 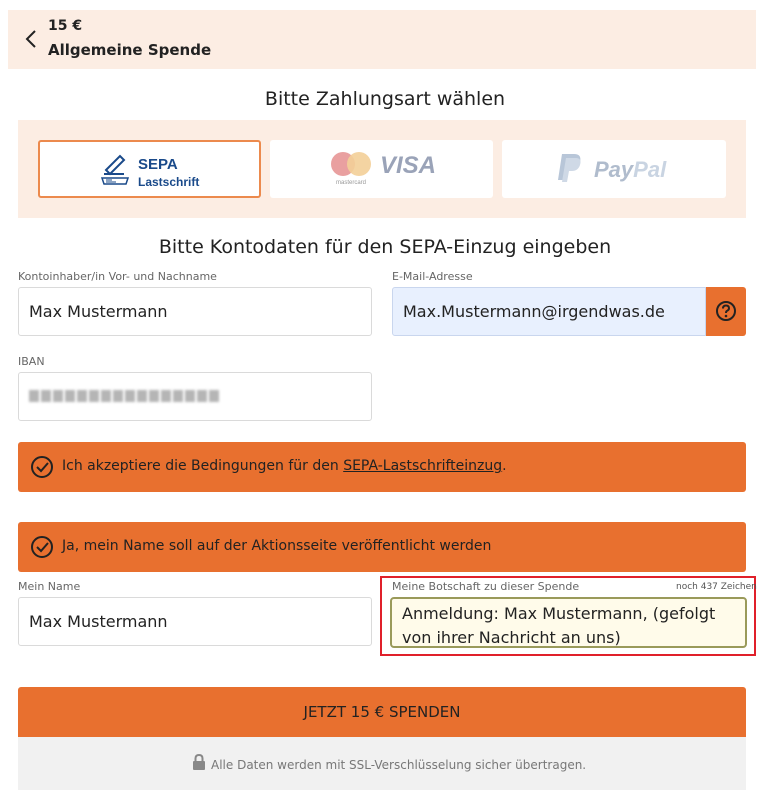 What do you see at coordinates (124, 396) in the screenshot?
I see `iban-redacted-value` at bounding box center [124, 396].